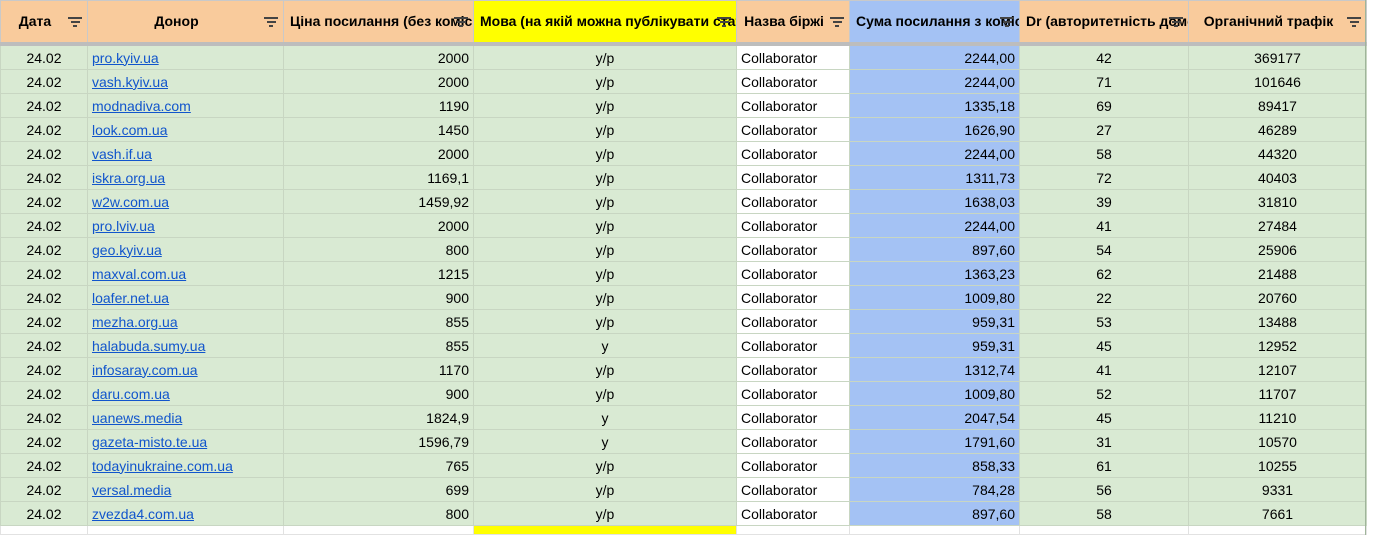  I want to click on cell-price: 1459,92, so click(378, 201).